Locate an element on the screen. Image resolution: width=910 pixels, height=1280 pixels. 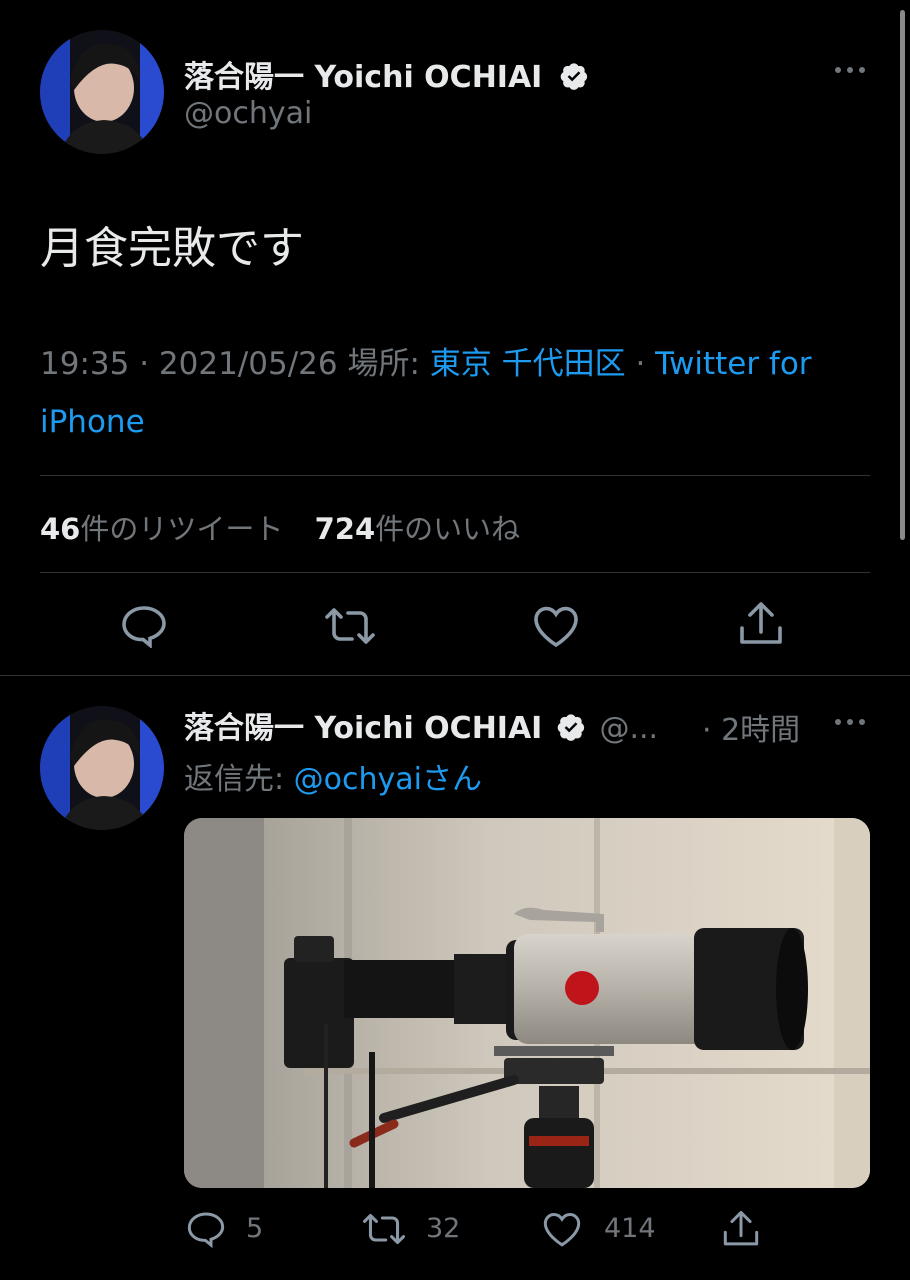
source-link: Twitter for is located at coordinates (733, 364).